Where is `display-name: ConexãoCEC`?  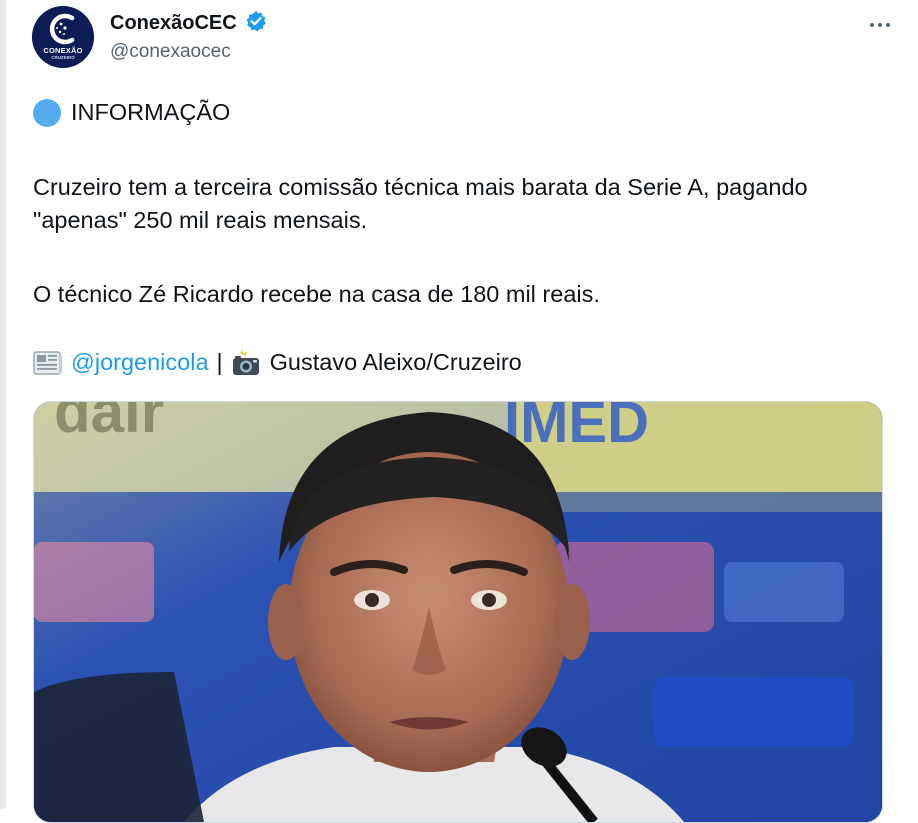
display-name: ConexãoCEC is located at coordinates (173, 23).